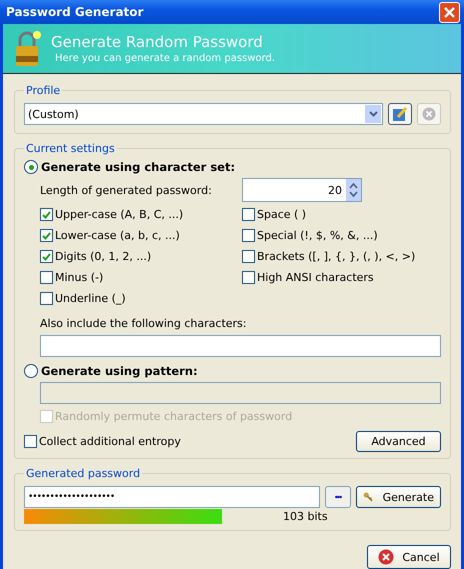  What do you see at coordinates (110, 441) in the screenshot?
I see `checkbox-label: Collect additional entropy` at bounding box center [110, 441].